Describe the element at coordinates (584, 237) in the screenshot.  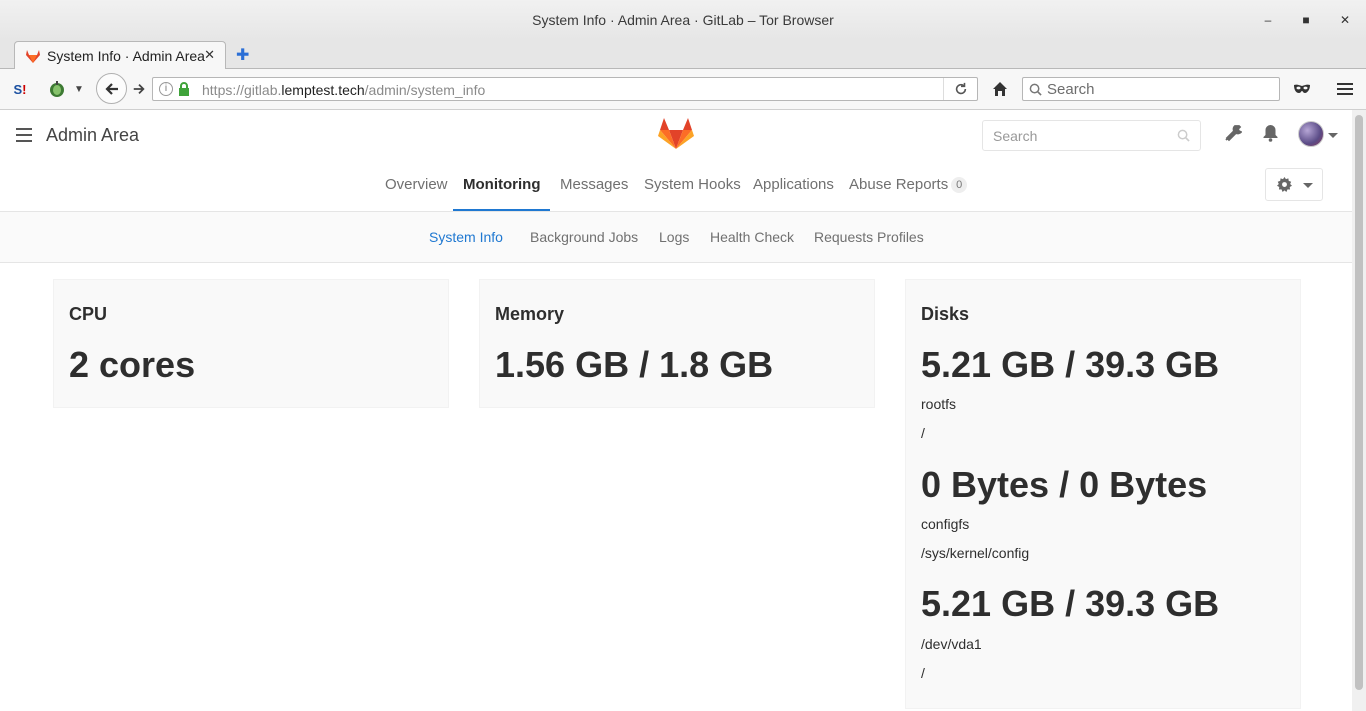
I see `subtab-background-jobs: Background Jobs` at that location.